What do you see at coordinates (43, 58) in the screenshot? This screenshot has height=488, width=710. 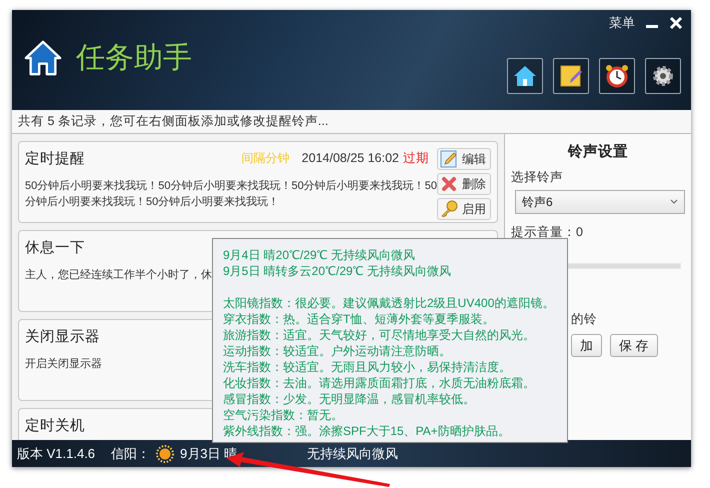 I see `house-logo-icon` at bounding box center [43, 58].